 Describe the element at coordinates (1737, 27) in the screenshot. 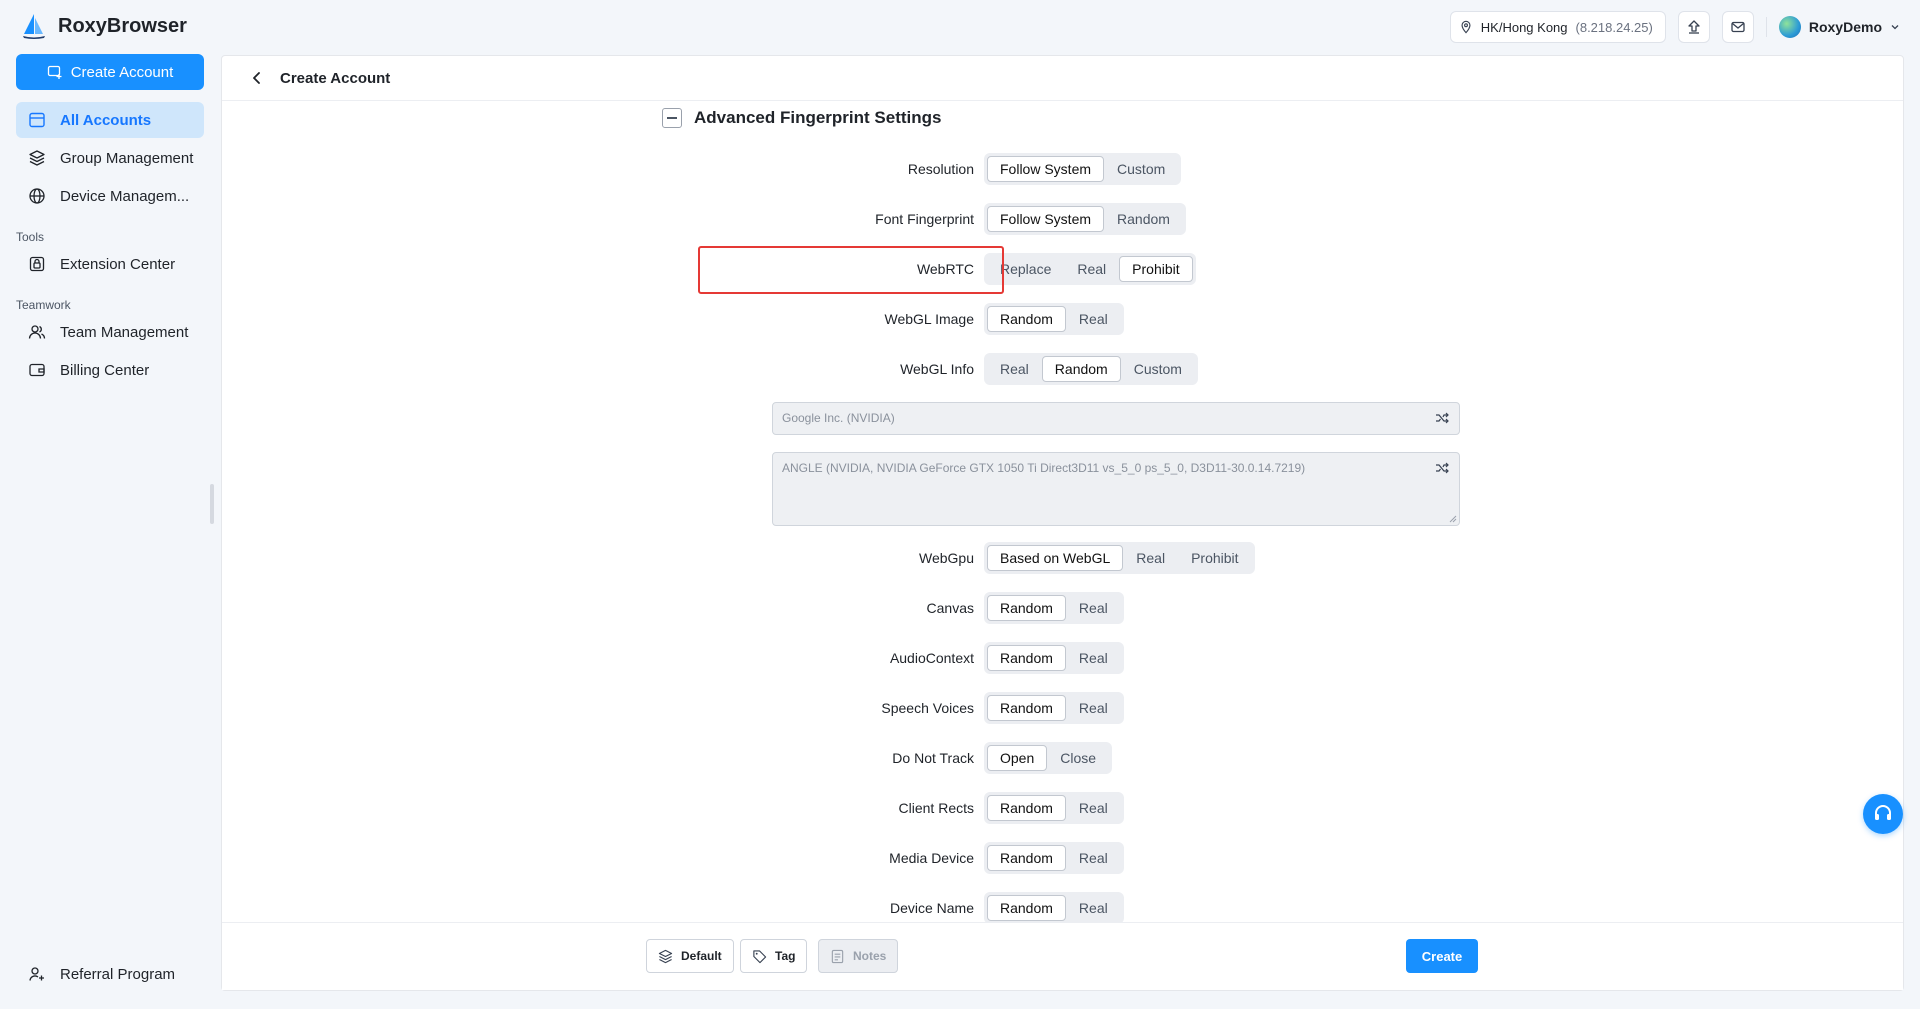

I see `messages-button` at that location.